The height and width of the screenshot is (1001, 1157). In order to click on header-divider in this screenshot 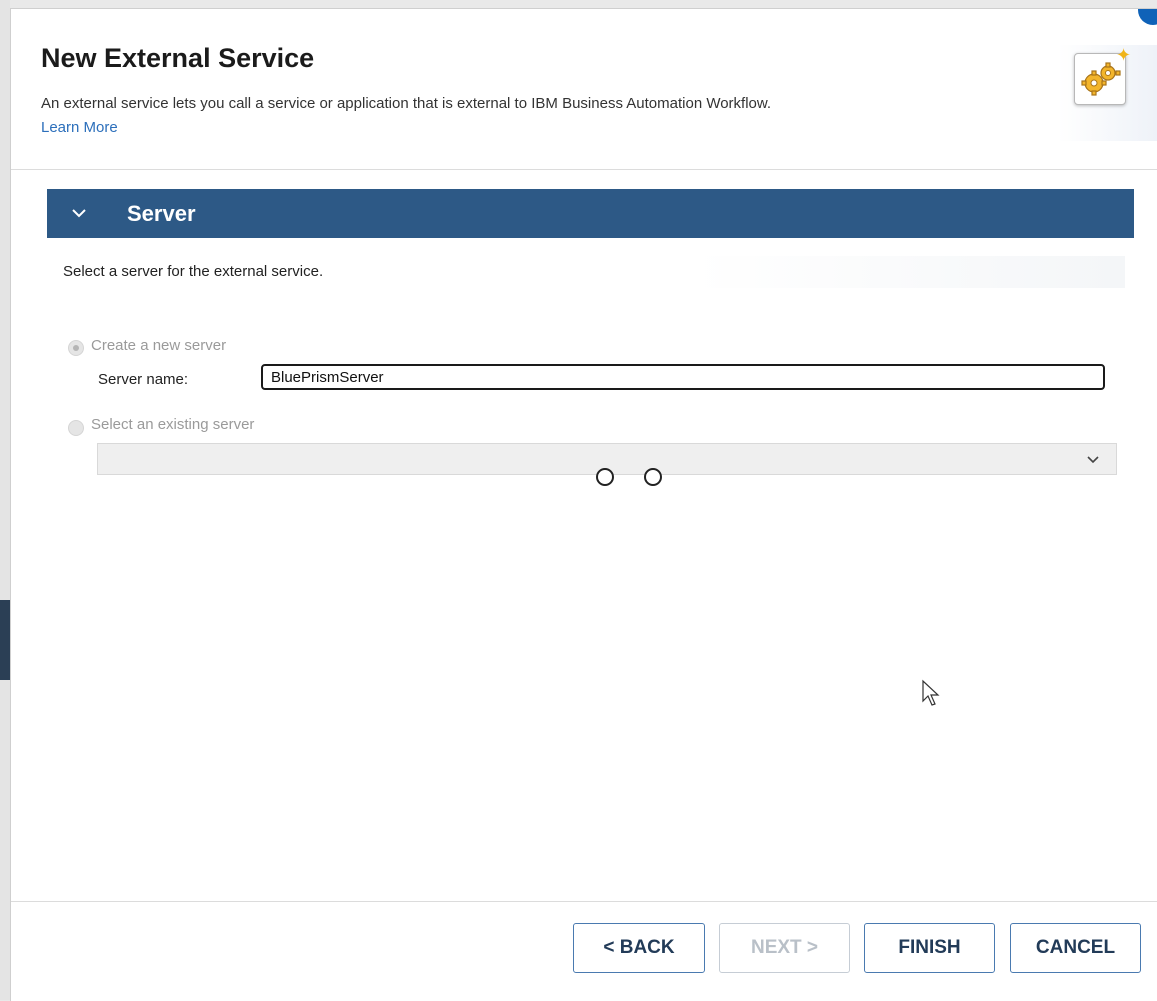, I will do `click(584, 169)`.